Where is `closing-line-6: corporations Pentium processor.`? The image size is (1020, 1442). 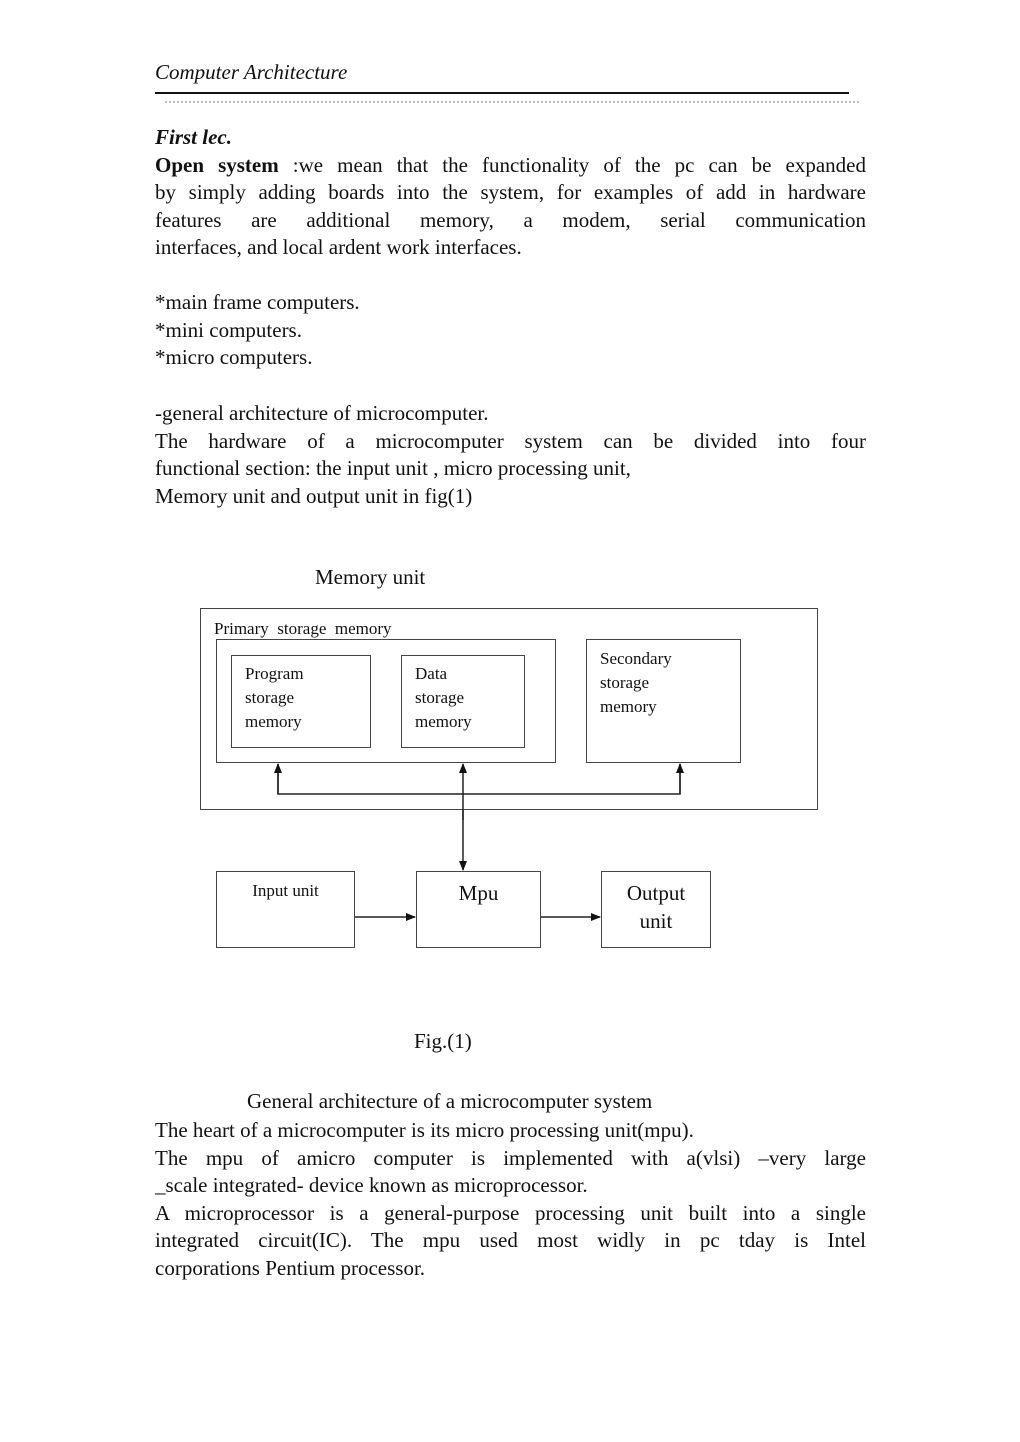
closing-line-6: corporations Pentium processor. is located at coordinates (290, 1267).